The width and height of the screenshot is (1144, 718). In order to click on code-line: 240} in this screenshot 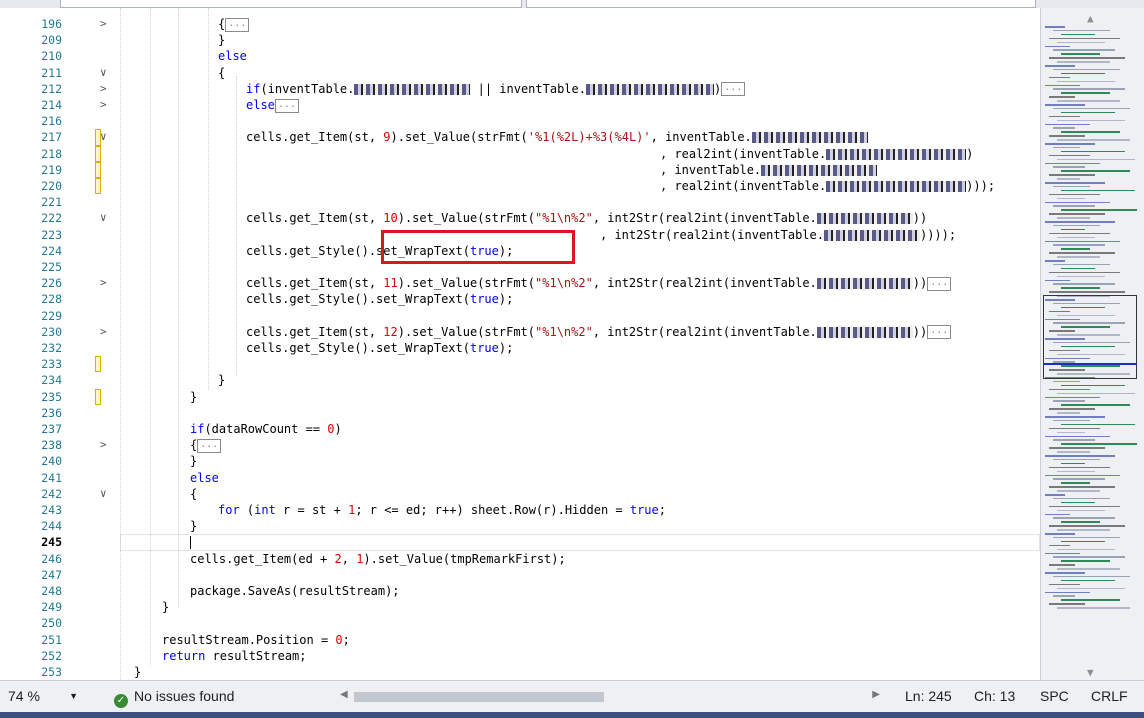, I will do `click(520, 461)`.